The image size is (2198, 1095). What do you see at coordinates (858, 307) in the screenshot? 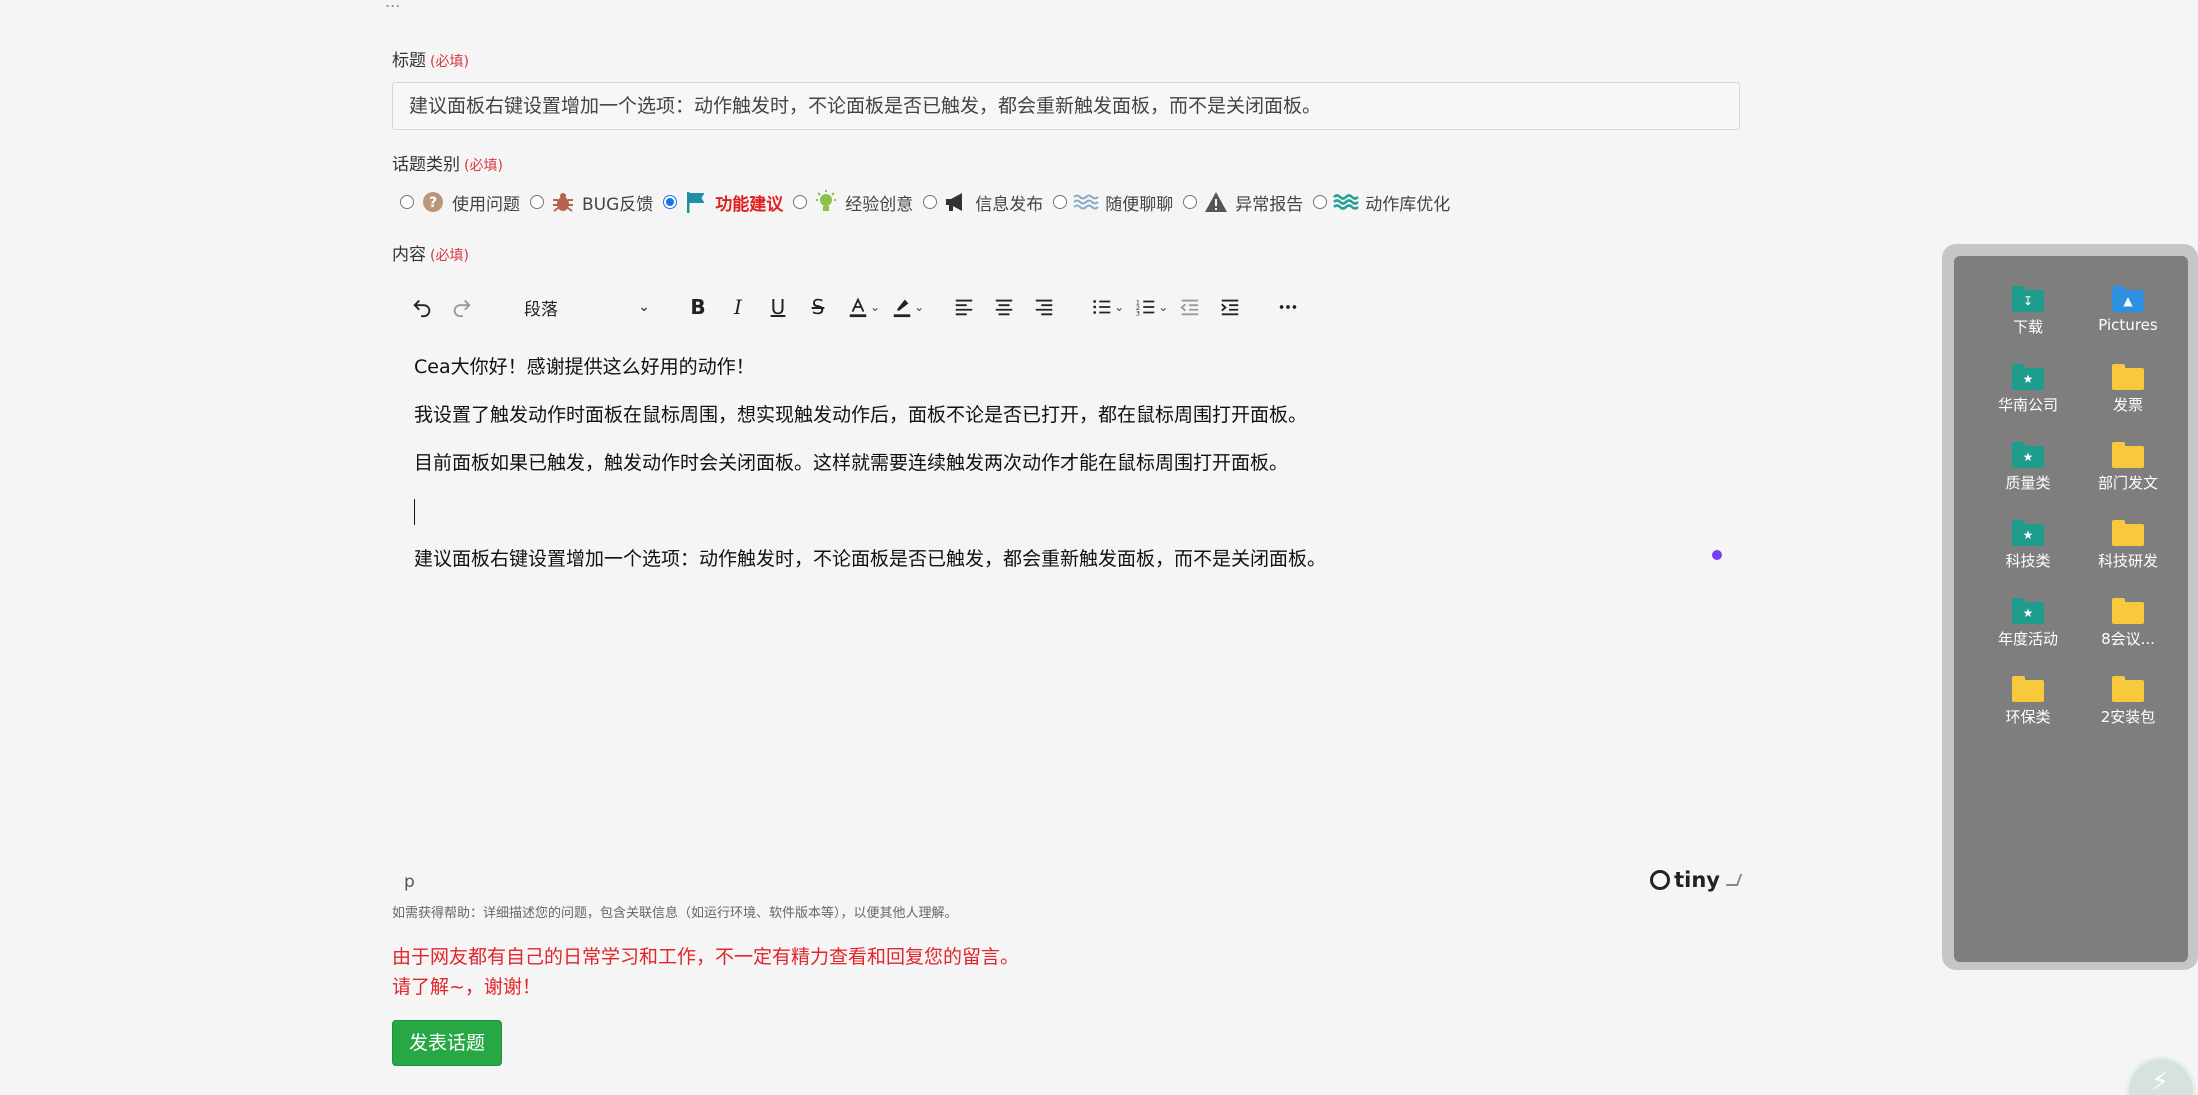
I see `text-color-icon` at bounding box center [858, 307].